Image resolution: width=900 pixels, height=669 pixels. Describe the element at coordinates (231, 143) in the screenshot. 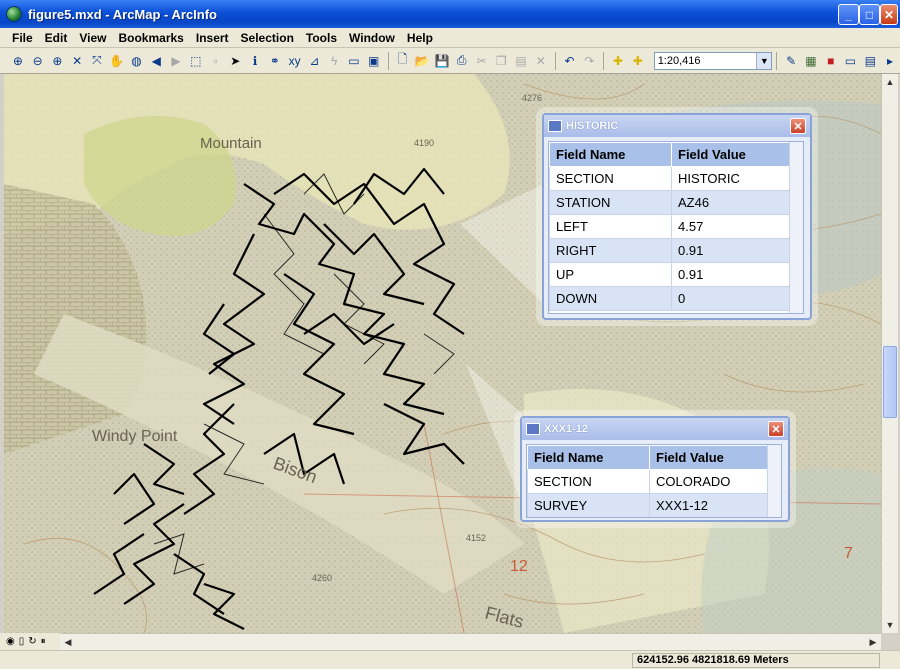

I see `map-label: Mountain` at that location.